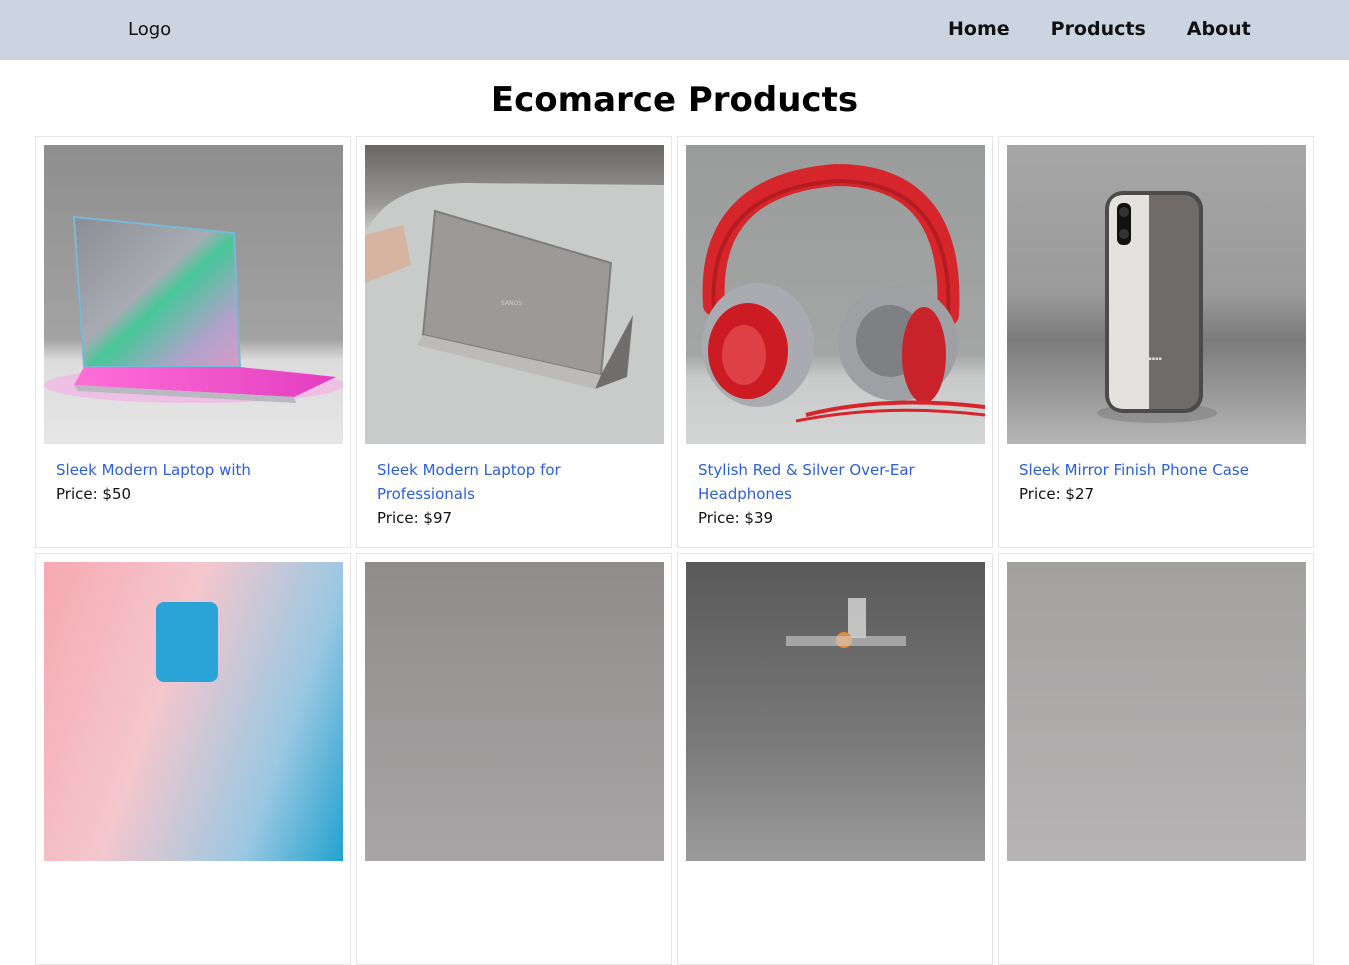 The image size is (1349, 965). Describe the element at coordinates (415, 518) in the screenshot. I see `product-price: Price: $97` at that location.